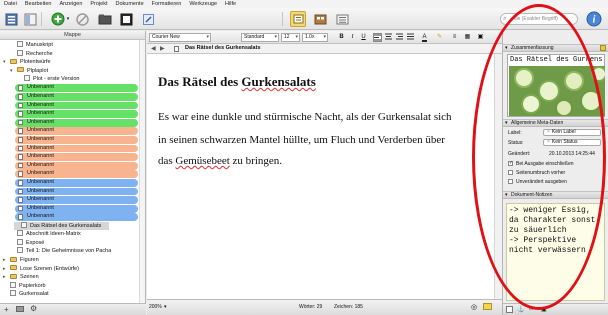 This screenshot has width=608, height=315. What do you see at coordinates (439, 37) in the screenshot?
I see `highlight-icon: ✎` at bounding box center [439, 37].